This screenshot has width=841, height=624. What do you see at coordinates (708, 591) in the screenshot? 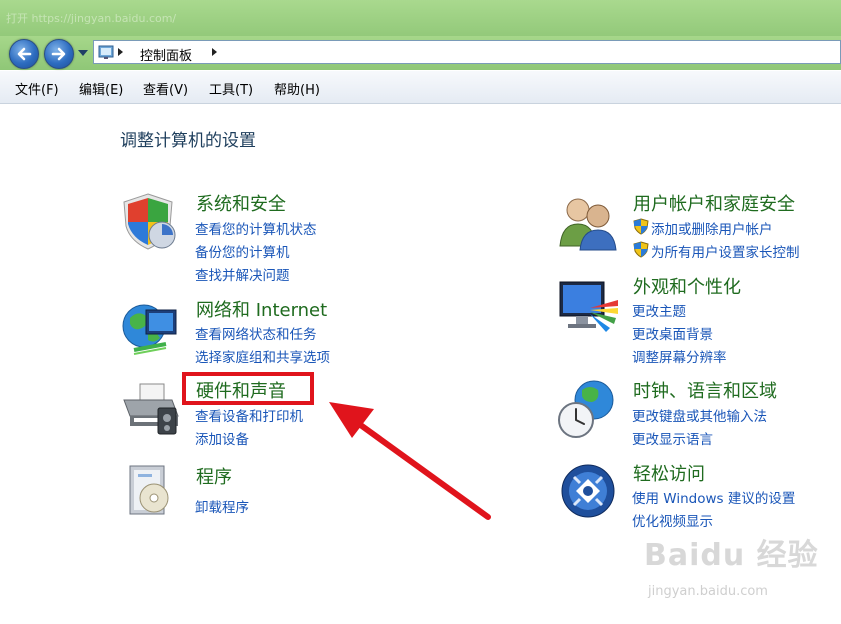
I see `baidu-watermark-url: jingyan.baidu.com` at bounding box center [708, 591].